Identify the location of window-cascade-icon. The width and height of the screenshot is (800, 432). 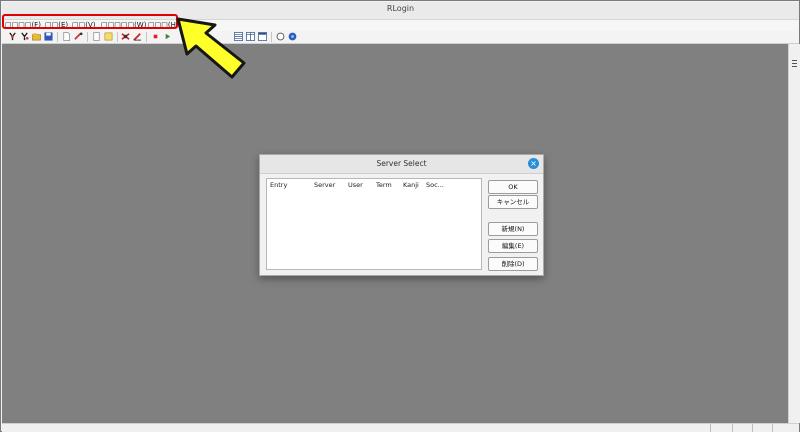
(262, 36).